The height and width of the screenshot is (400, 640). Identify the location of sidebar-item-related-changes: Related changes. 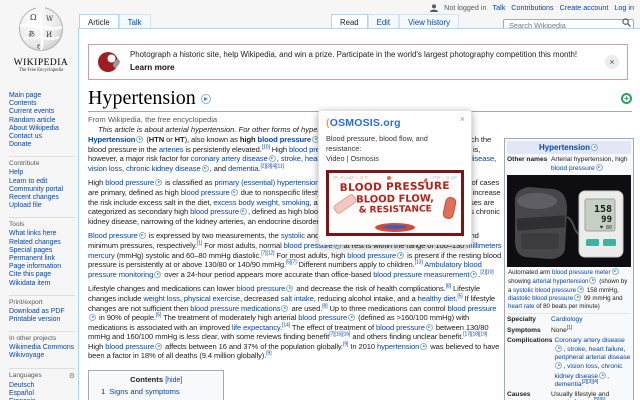
(42, 243).